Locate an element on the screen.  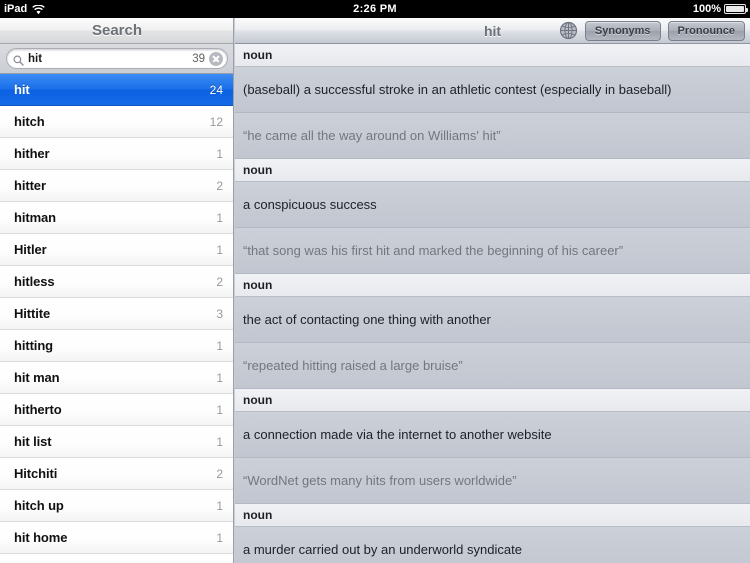
word-list-item: hitter 2 is located at coordinates (116, 186).